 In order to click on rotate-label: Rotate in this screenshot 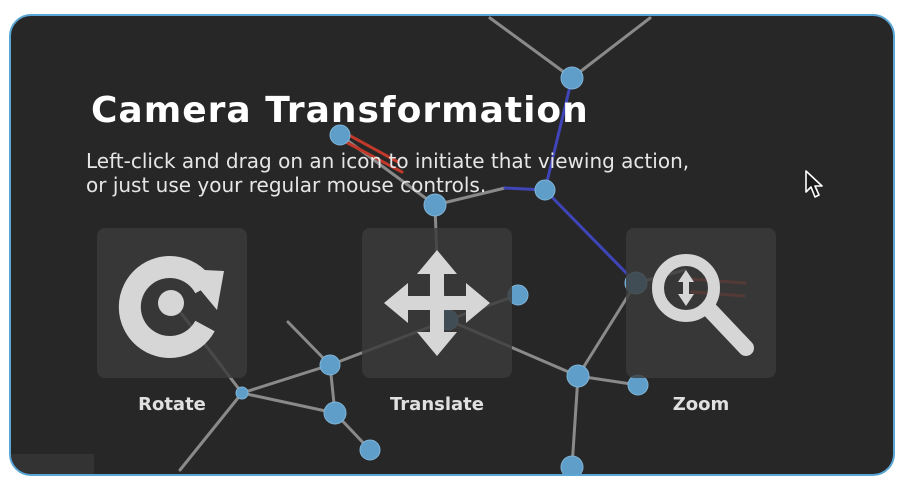, I will do `click(172, 404)`.